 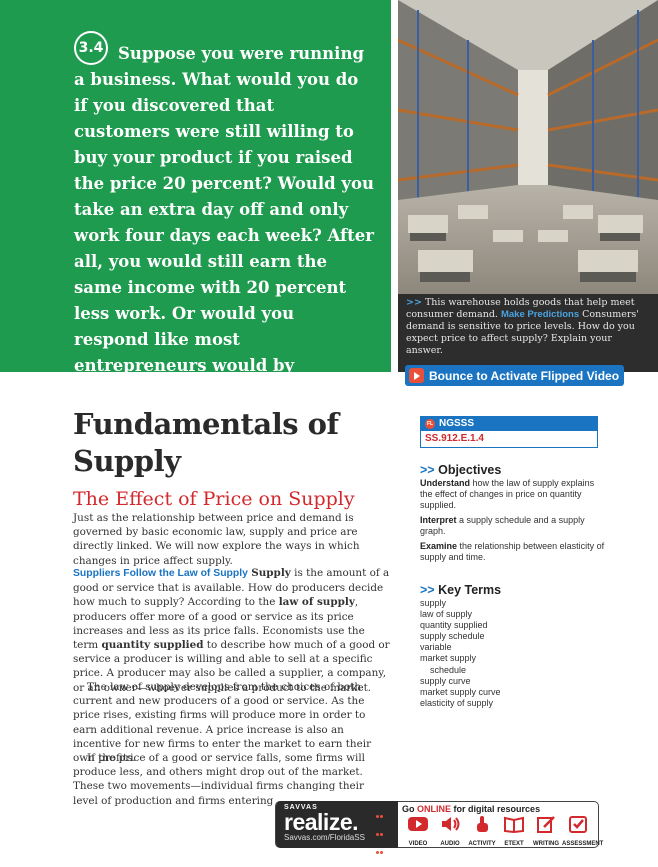 What do you see at coordinates (578, 824) in the screenshot?
I see `assessment-icon` at bounding box center [578, 824].